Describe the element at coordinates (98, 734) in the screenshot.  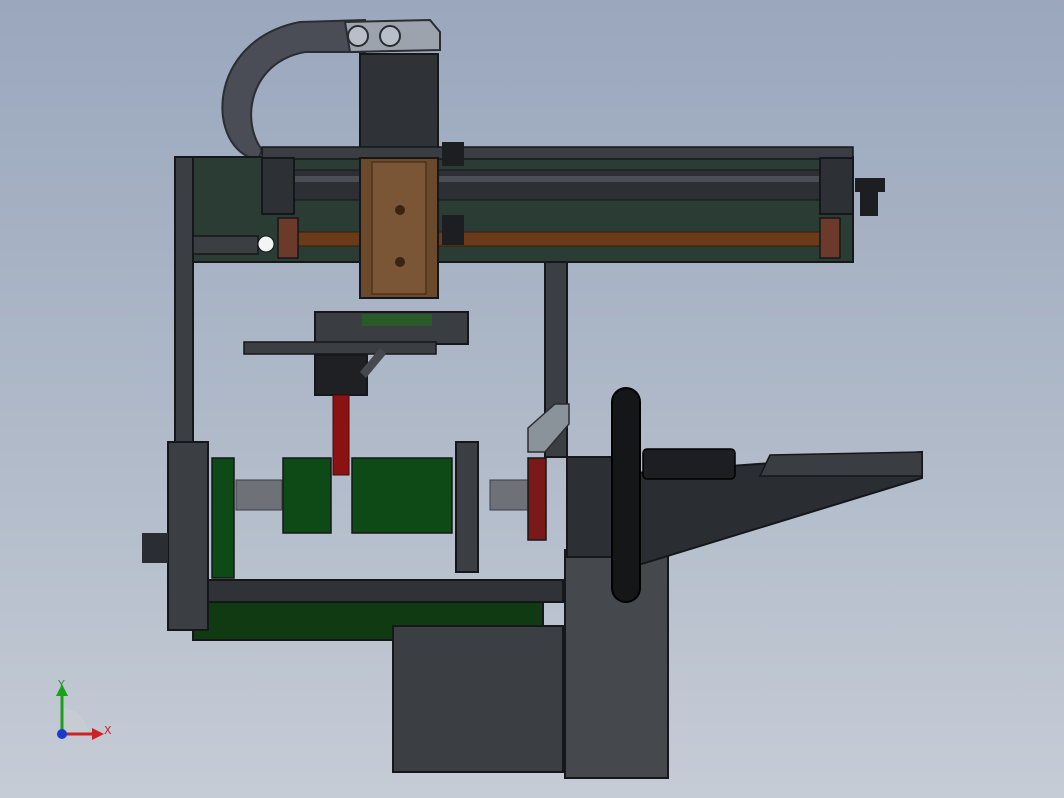
I see `x-axis-arrow` at that location.